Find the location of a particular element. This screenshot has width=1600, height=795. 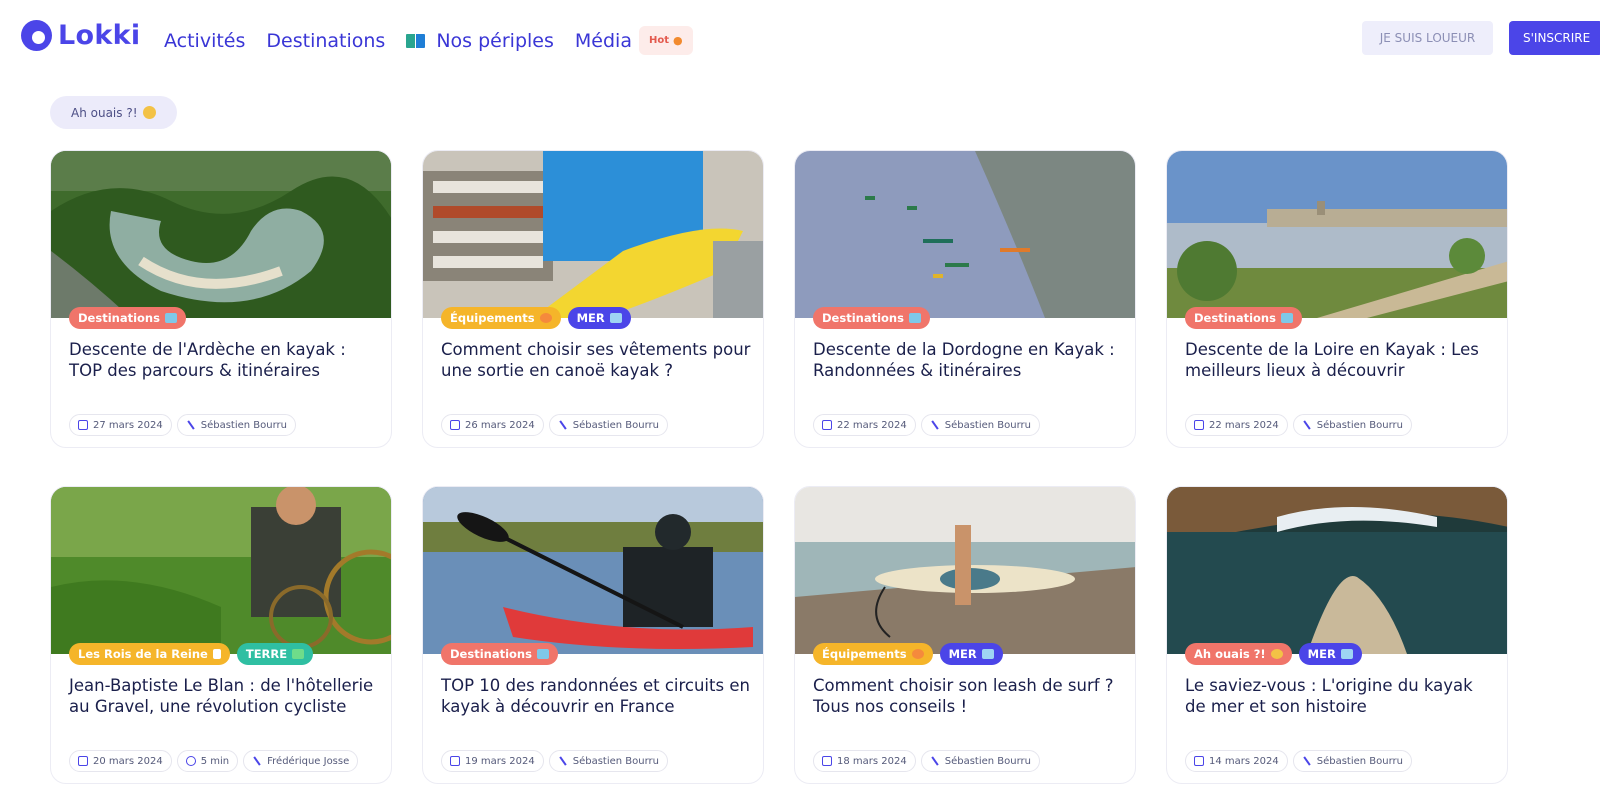

article-image-vetements is located at coordinates (593, 234).